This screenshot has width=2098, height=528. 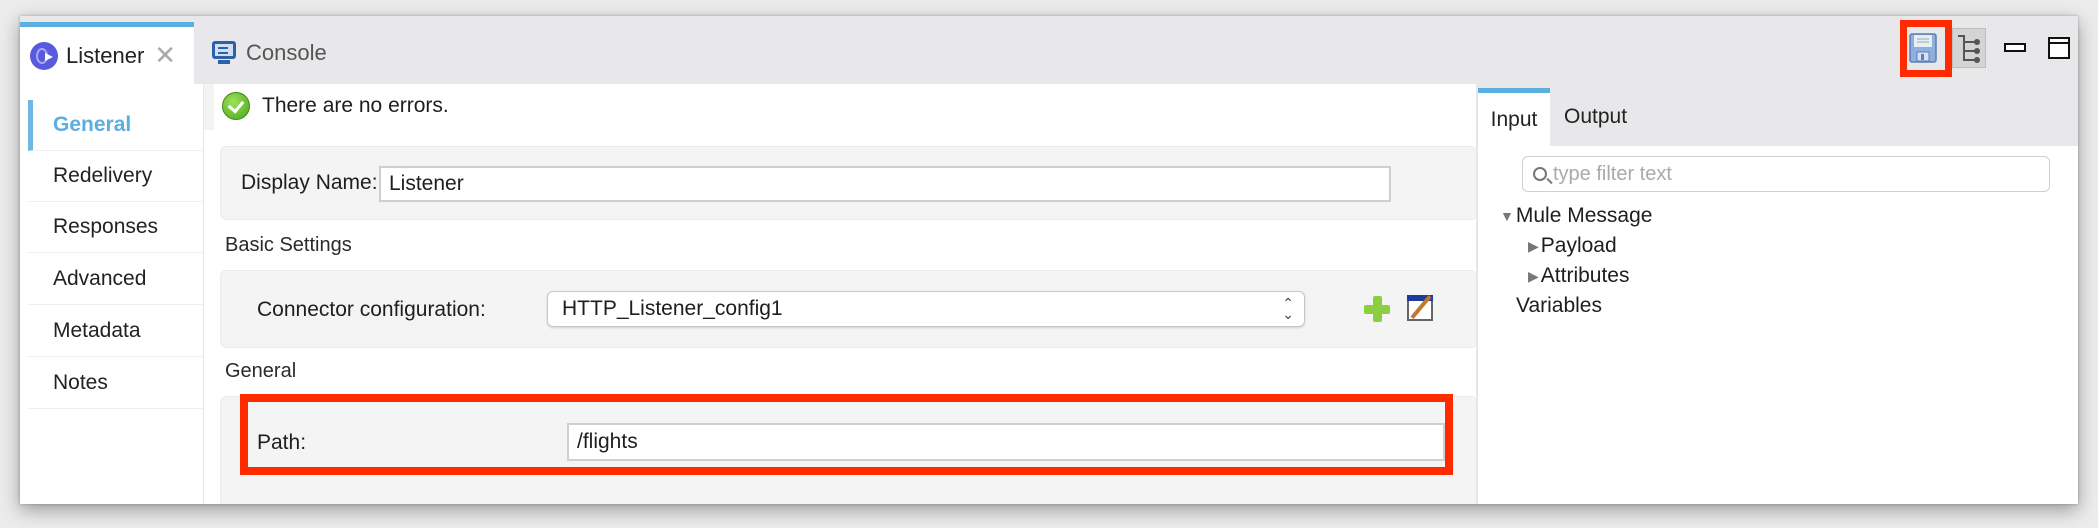 I want to click on tab-input: Input, so click(x=1514, y=117).